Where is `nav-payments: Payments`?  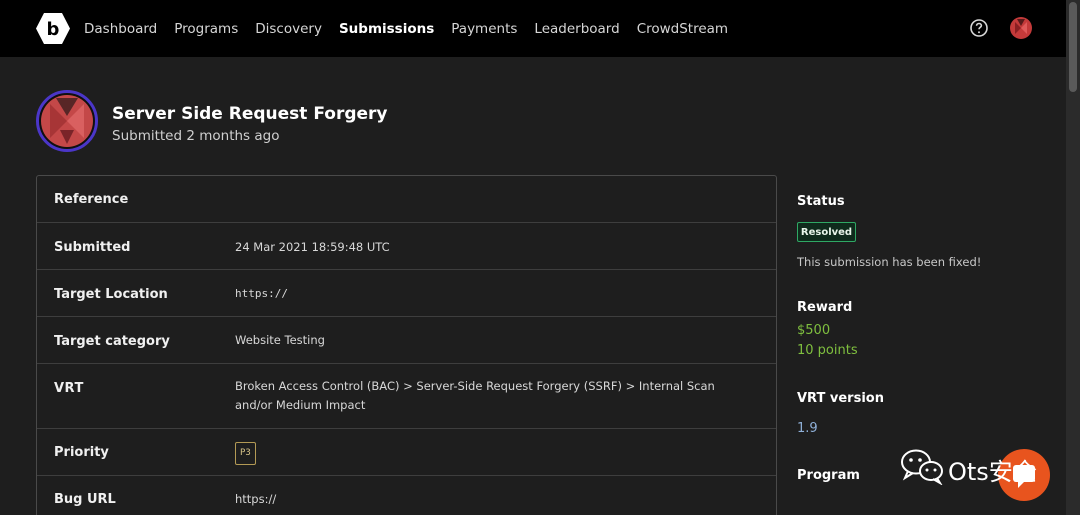 nav-payments: Payments is located at coordinates (484, 29).